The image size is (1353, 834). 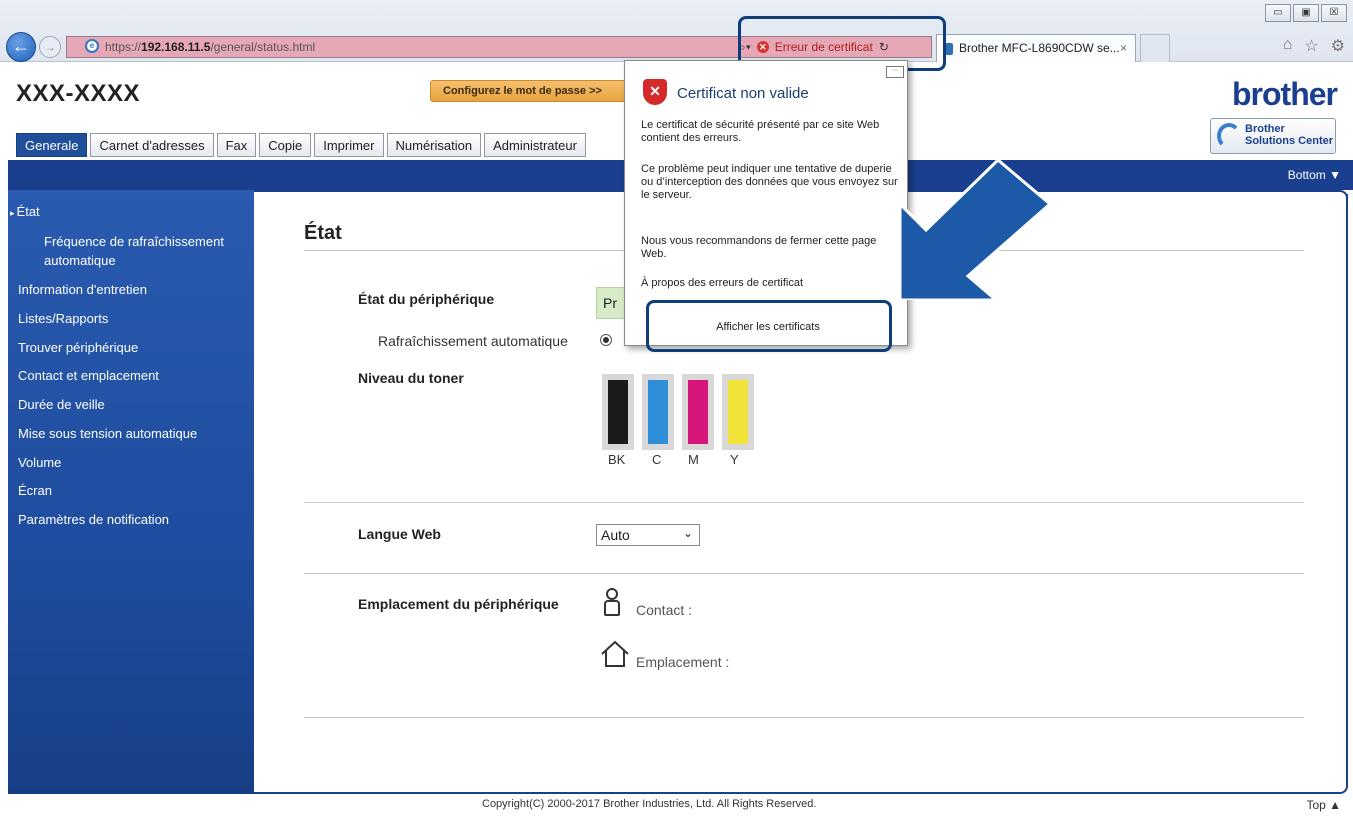 What do you see at coordinates (1338, 46) in the screenshot?
I see `settings-icon: ⚙` at bounding box center [1338, 46].